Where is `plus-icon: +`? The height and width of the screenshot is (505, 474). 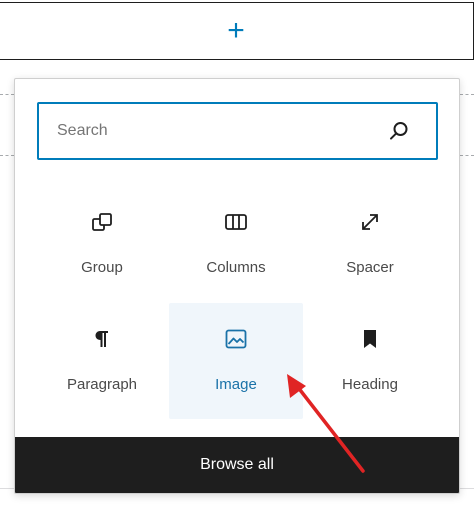
plus-icon: + is located at coordinates (236, 30).